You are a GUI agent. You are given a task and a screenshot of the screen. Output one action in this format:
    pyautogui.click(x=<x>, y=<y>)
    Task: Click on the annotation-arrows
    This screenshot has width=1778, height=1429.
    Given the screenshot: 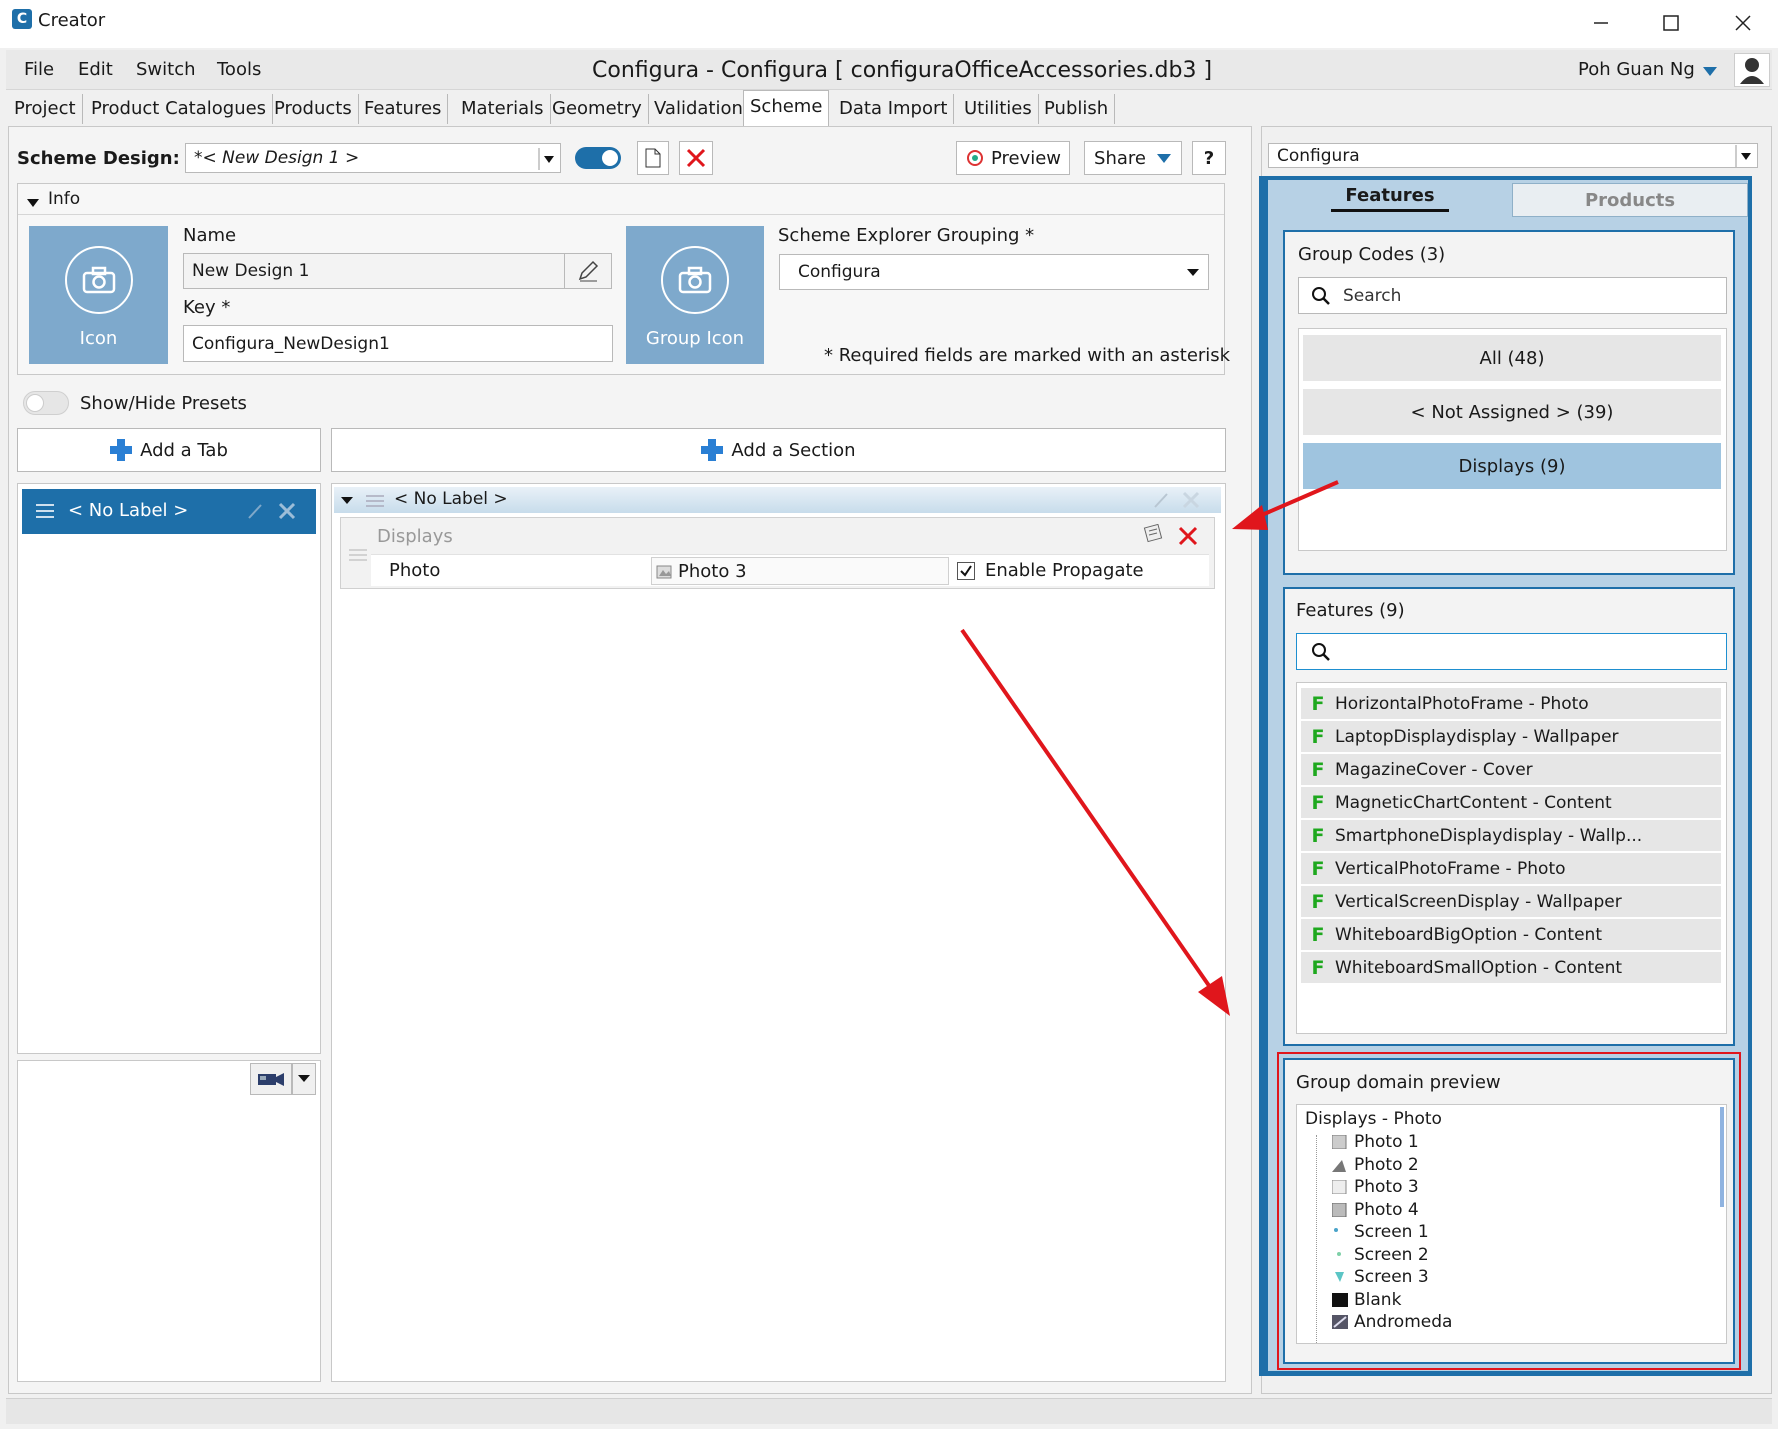 What is the action you would take?
    pyautogui.click(x=1149, y=748)
    